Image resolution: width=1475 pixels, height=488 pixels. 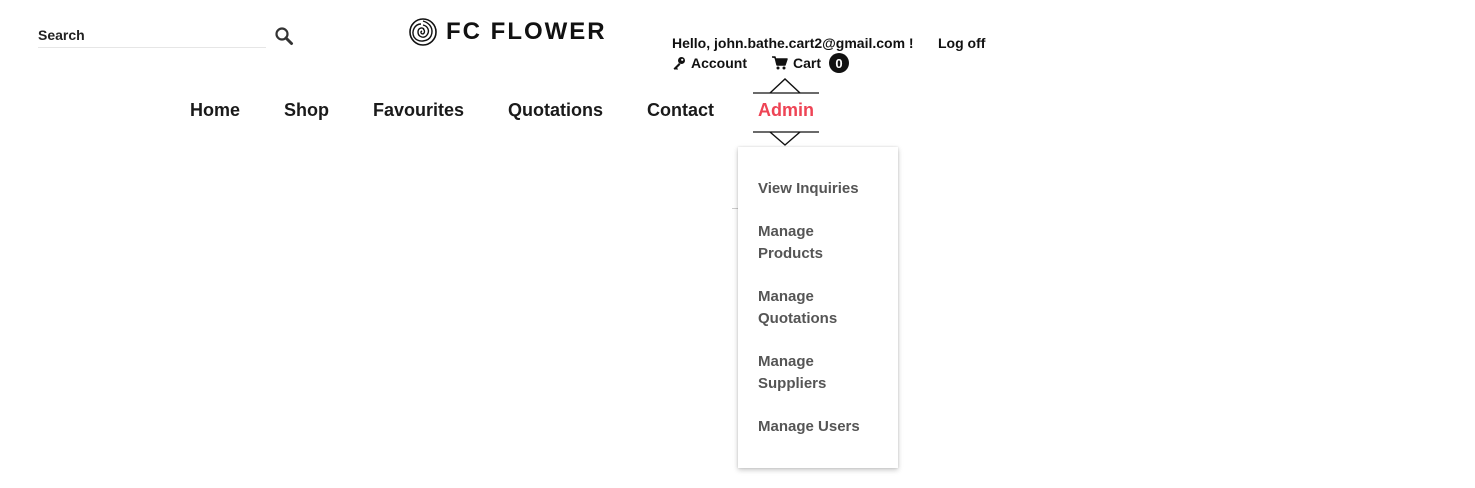 I want to click on search-input, so click(x=152, y=35).